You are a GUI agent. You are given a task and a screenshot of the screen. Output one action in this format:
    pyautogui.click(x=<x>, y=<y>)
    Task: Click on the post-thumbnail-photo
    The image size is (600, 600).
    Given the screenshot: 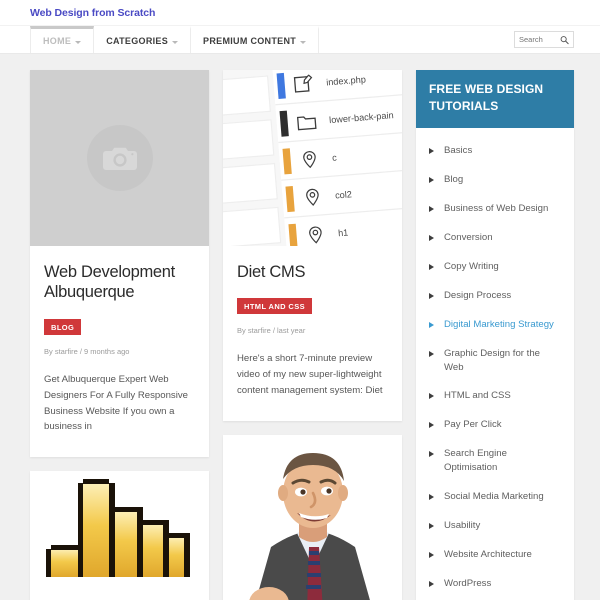 What is the action you would take?
    pyautogui.click(x=312, y=517)
    